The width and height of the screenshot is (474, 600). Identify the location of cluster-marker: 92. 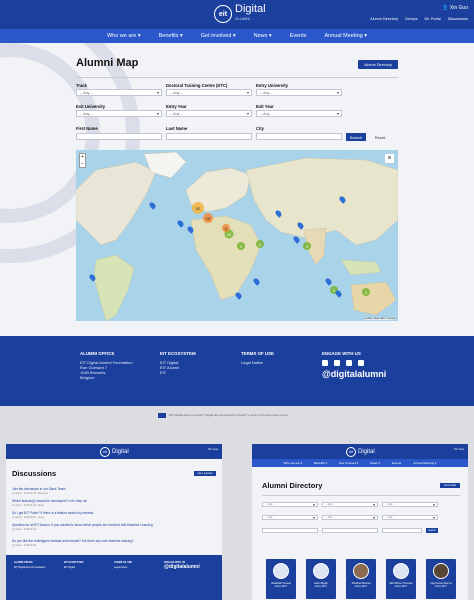
(198, 208).